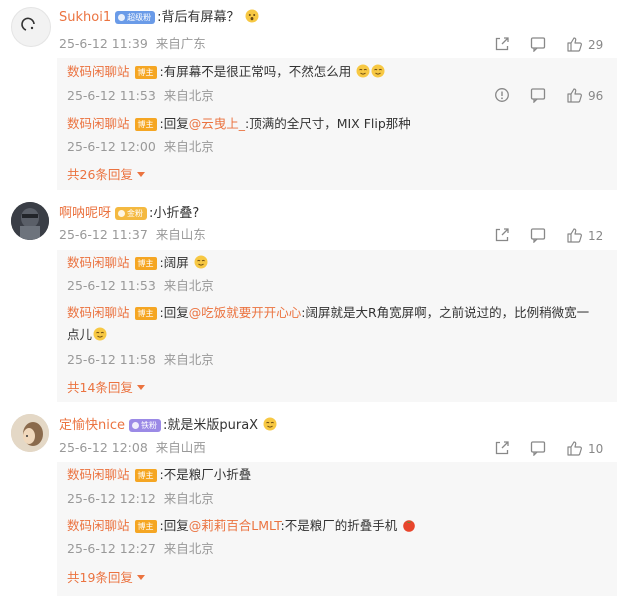 Image resolution: width=624 pixels, height=596 pixels. I want to click on comment-text: :小折叠?, so click(174, 213).